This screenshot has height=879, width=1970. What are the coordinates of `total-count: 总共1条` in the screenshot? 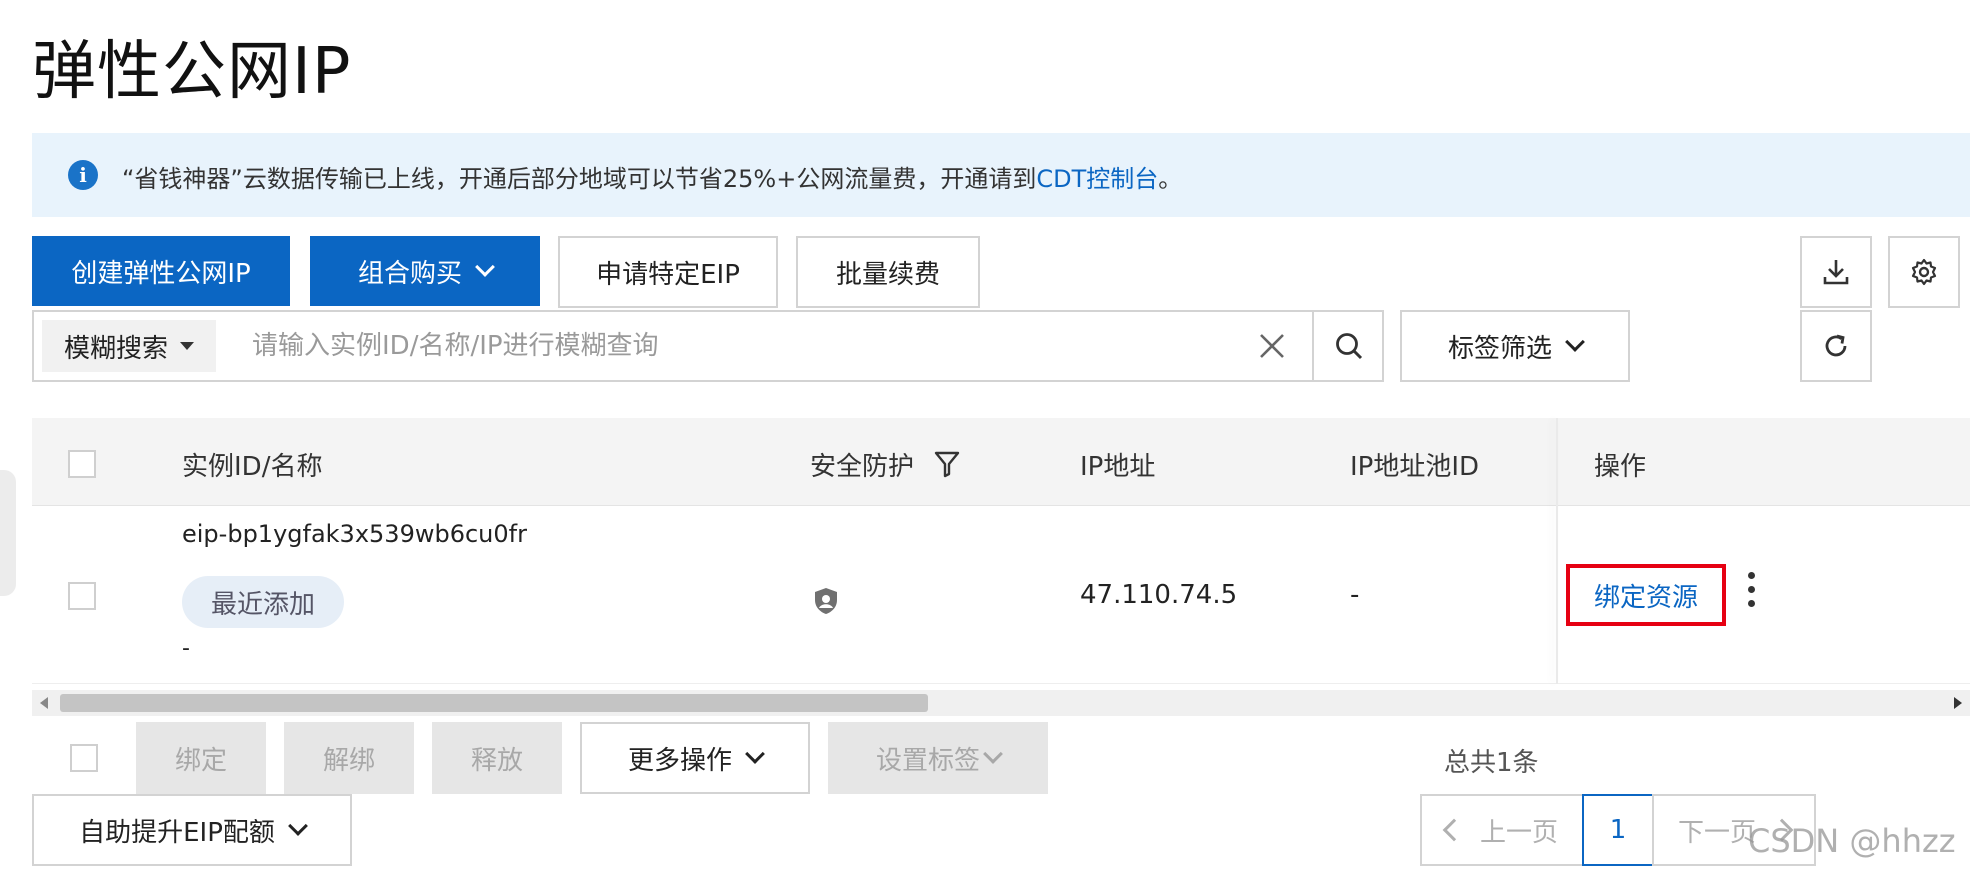 It's located at (1491, 763).